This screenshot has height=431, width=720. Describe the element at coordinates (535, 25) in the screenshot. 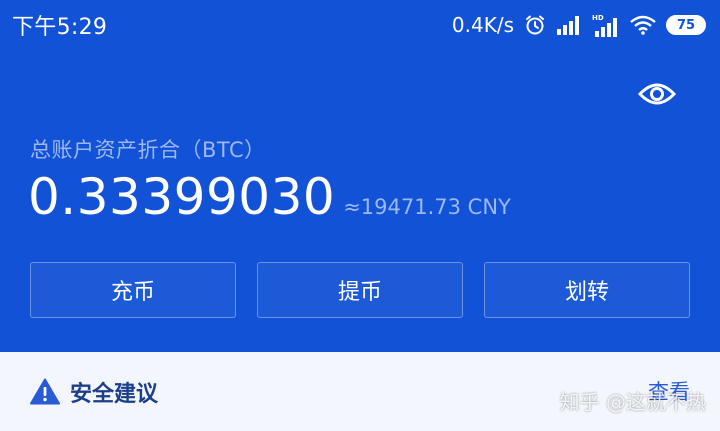

I see `alarm-icon` at that location.